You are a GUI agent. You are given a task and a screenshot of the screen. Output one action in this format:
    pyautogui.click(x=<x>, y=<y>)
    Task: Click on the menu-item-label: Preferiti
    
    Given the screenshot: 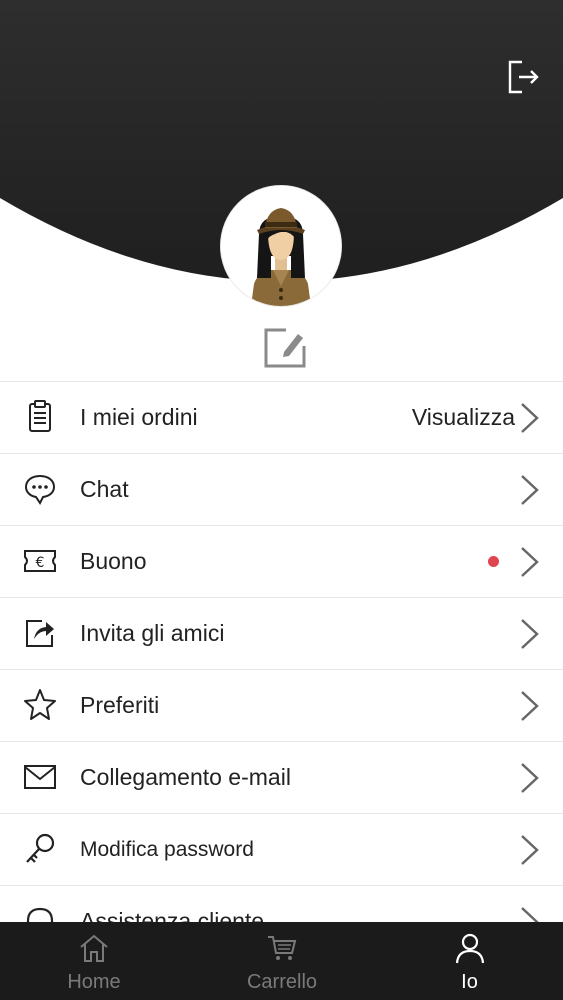 What is the action you would take?
    pyautogui.click(x=120, y=705)
    